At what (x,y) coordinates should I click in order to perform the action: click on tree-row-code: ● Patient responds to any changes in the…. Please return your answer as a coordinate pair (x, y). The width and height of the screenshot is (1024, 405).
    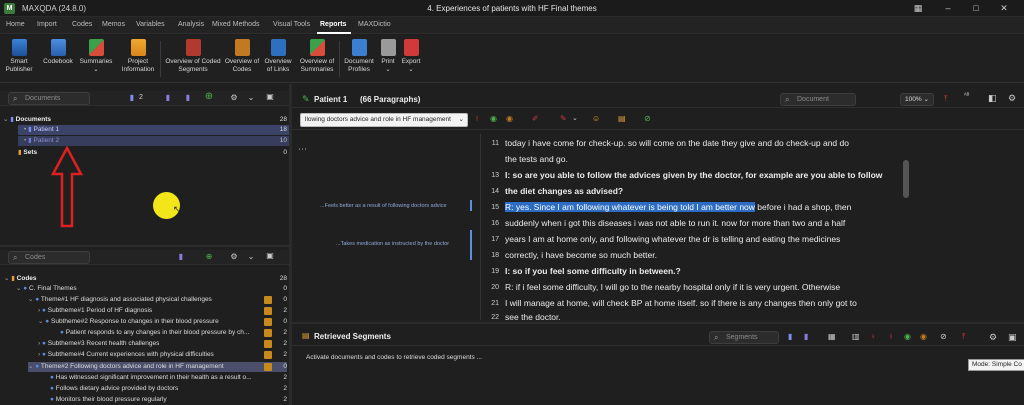
    Looking at the image, I should click on (173, 333).